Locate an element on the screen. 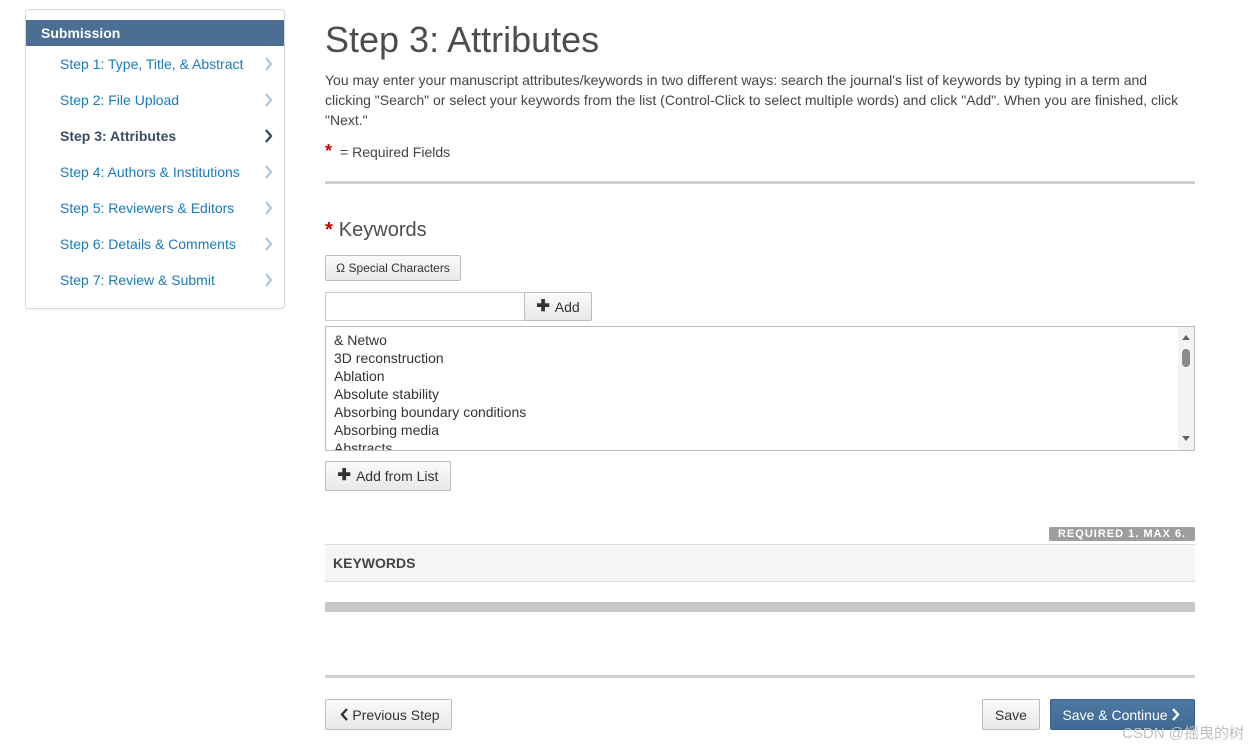  add-from-list-button: ✚ Add from List is located at coordinates (388, 476).